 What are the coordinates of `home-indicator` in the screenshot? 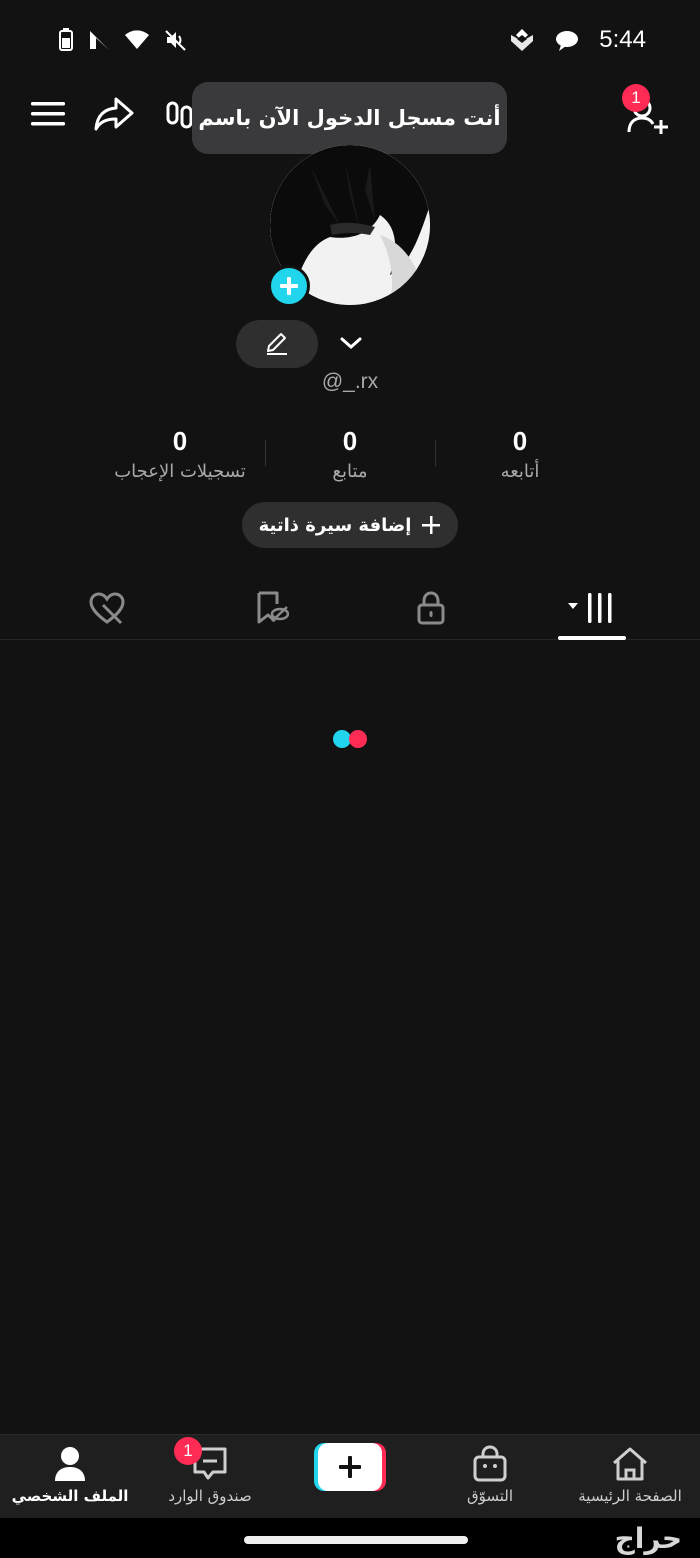 It's located at (356, 1540).